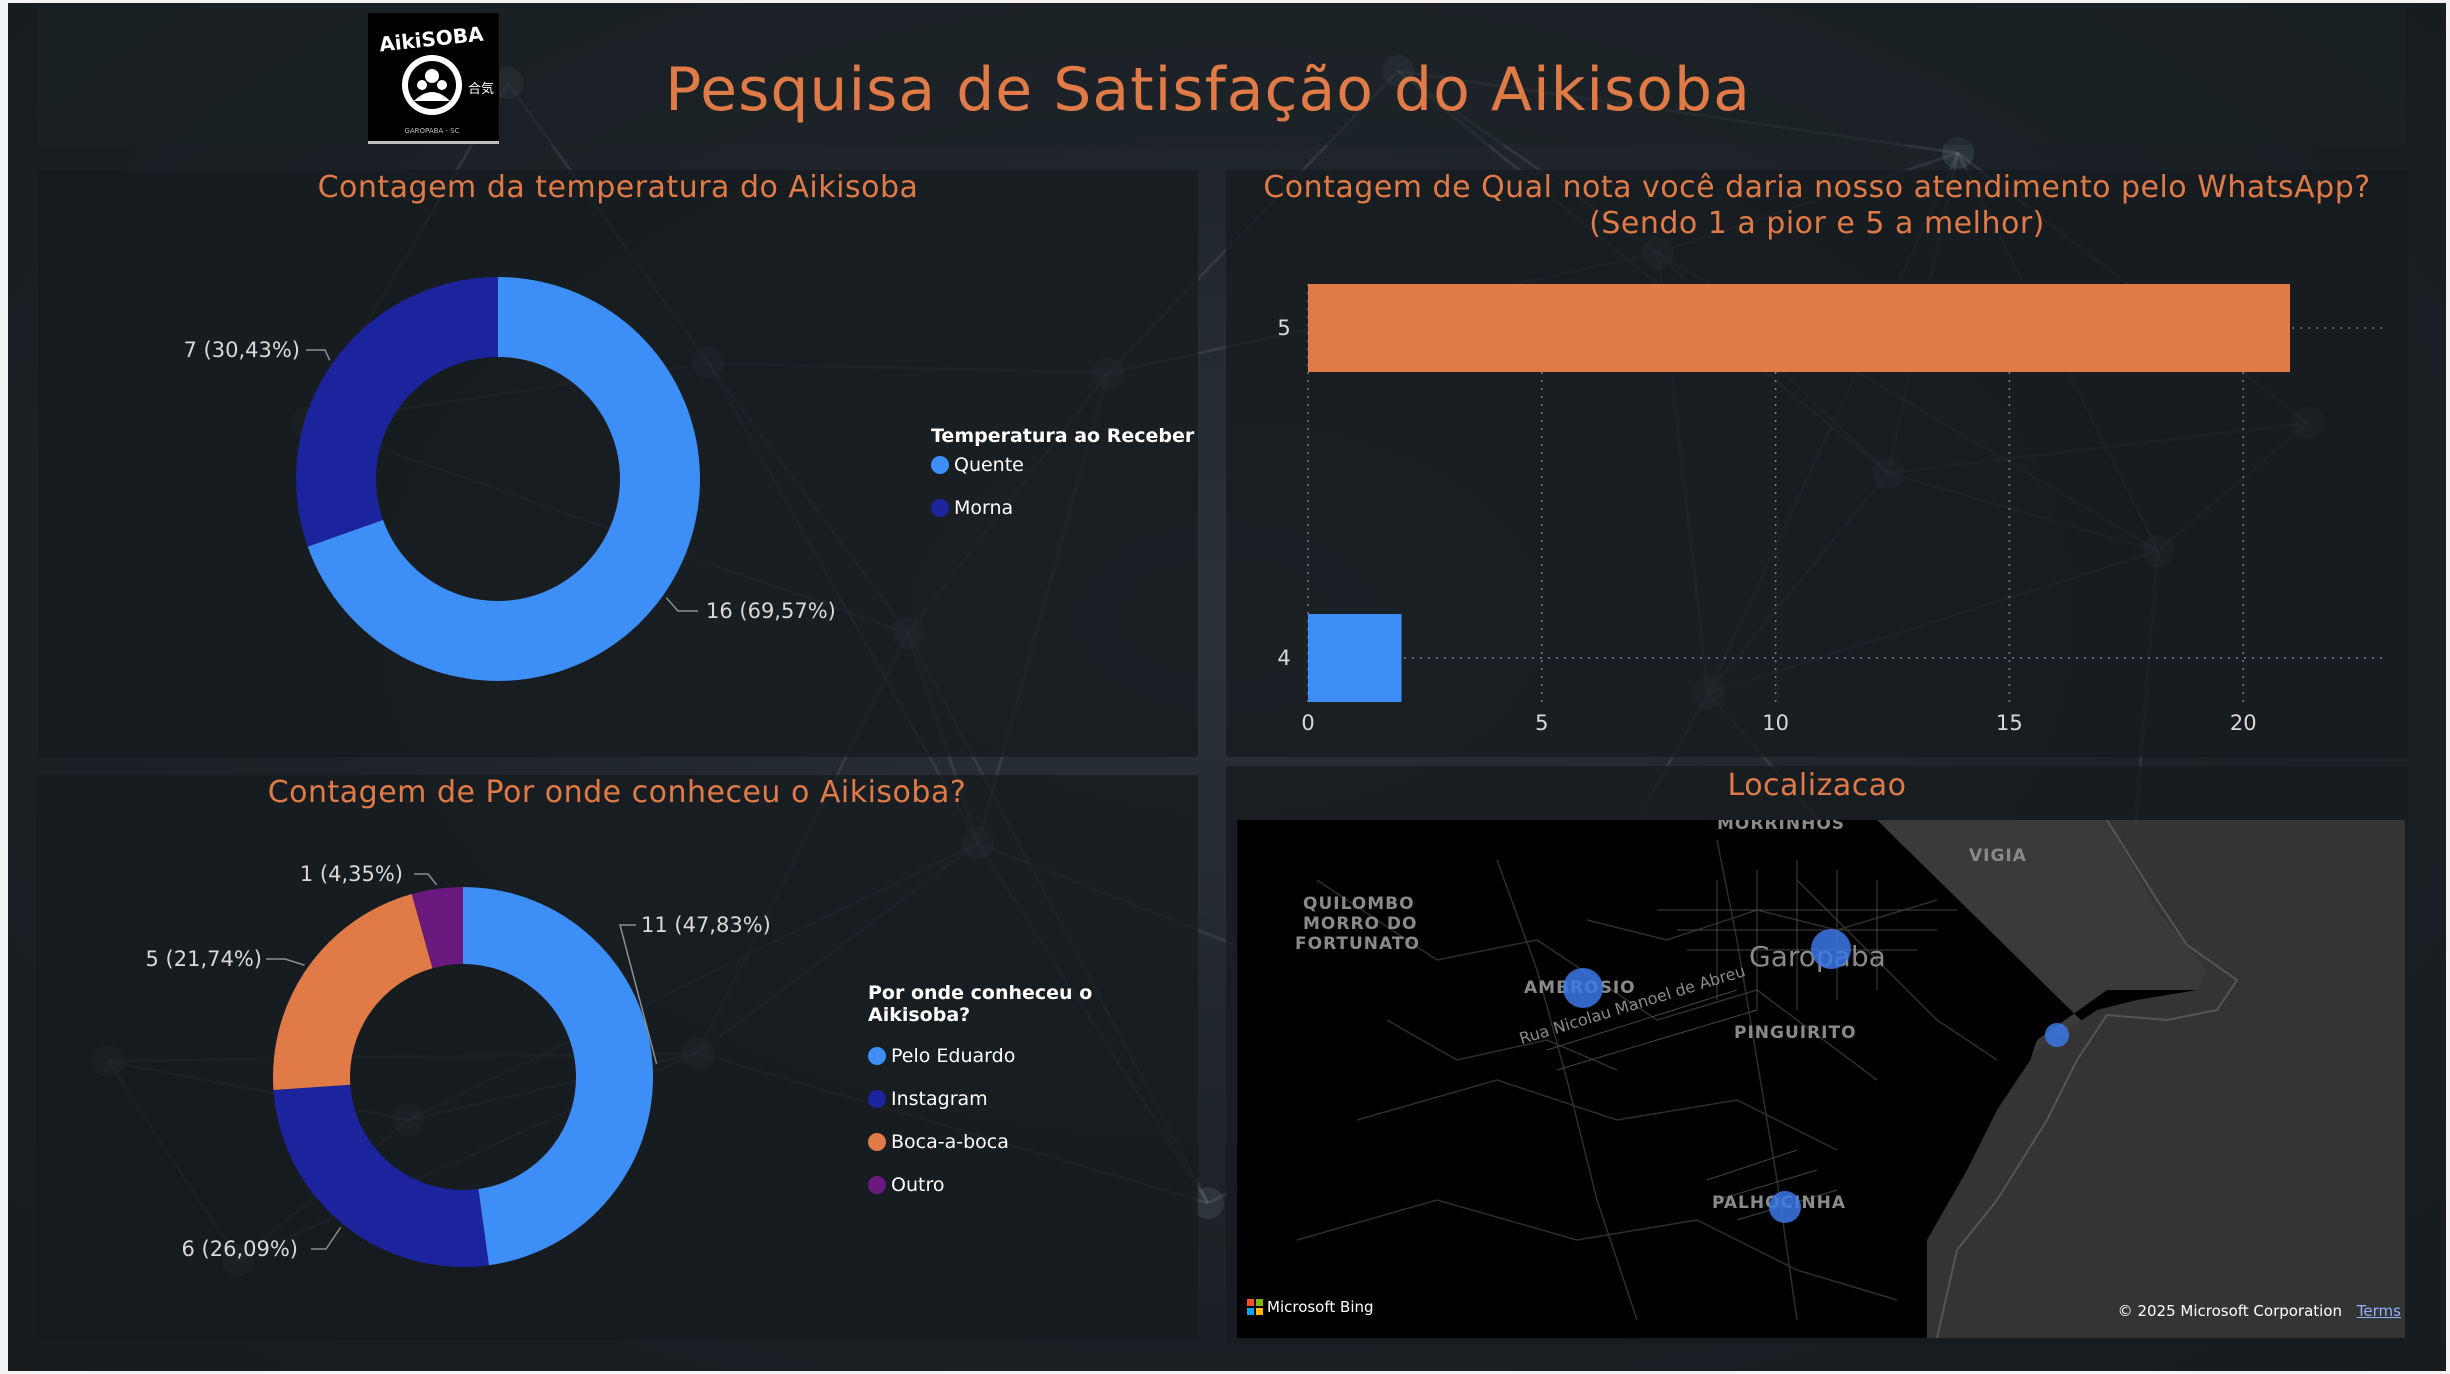 The height and width of the screenshot is (1374, 2450). I want to click on legend-label: Quente, so click(989, 465).